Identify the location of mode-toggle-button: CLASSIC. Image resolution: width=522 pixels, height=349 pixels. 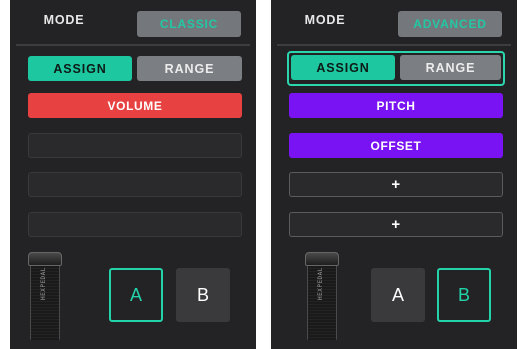
(189, 24).